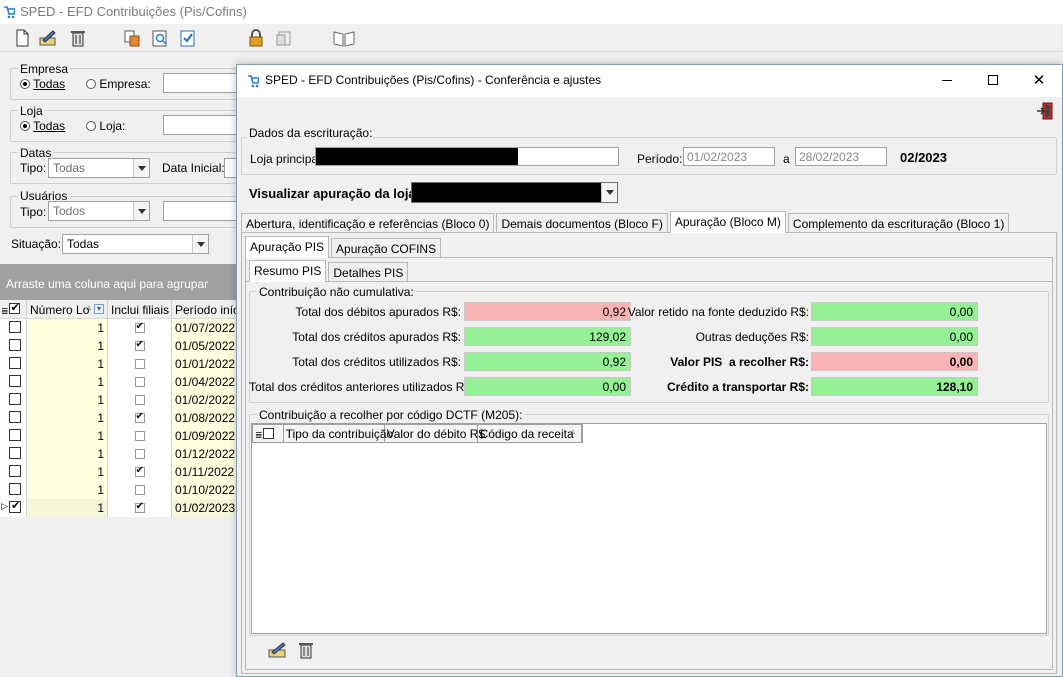 The height and width of the screenshot is (677, 1063). What do you see at coordinates (206, 310) in the screenshot?
I see `col-header-periodo: Período iníci` at bounding box center [206, 310].